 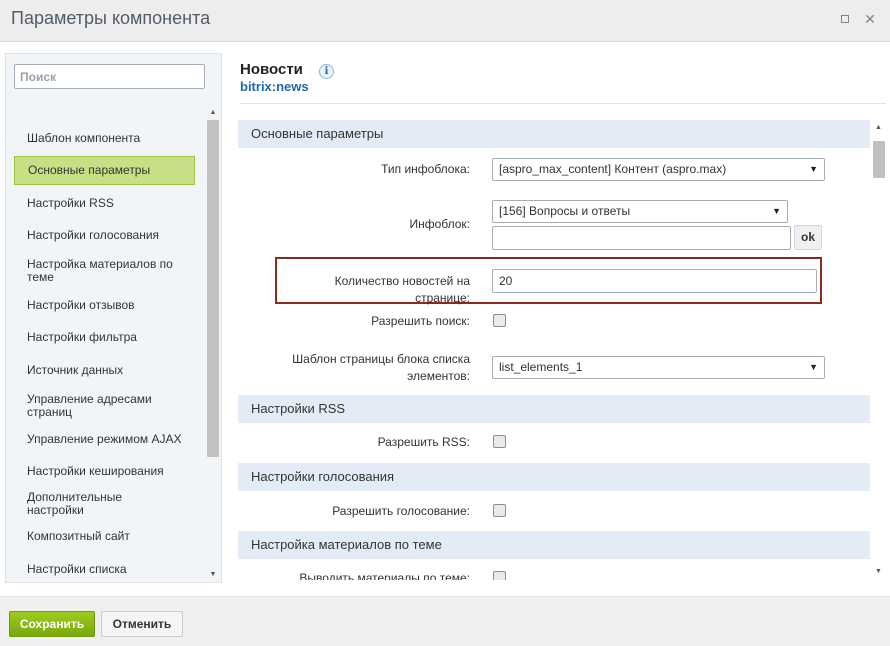 I want to click on sidebar-item-main-params: Основные параметры, so click(x=104, y=170).